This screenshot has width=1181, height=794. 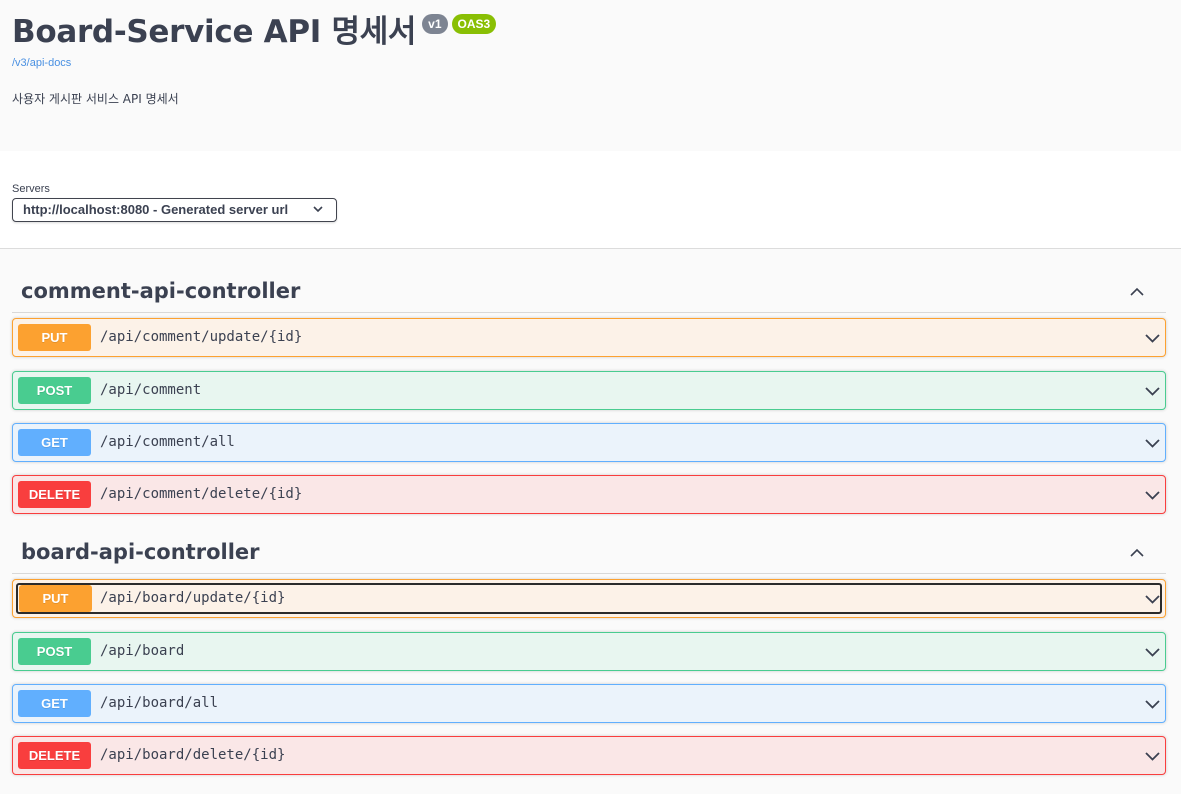 What do you see at coordinates (589, 552) in the screenshot?
I see `tag-header: board-api-controller` at bounding box center [589, 552].